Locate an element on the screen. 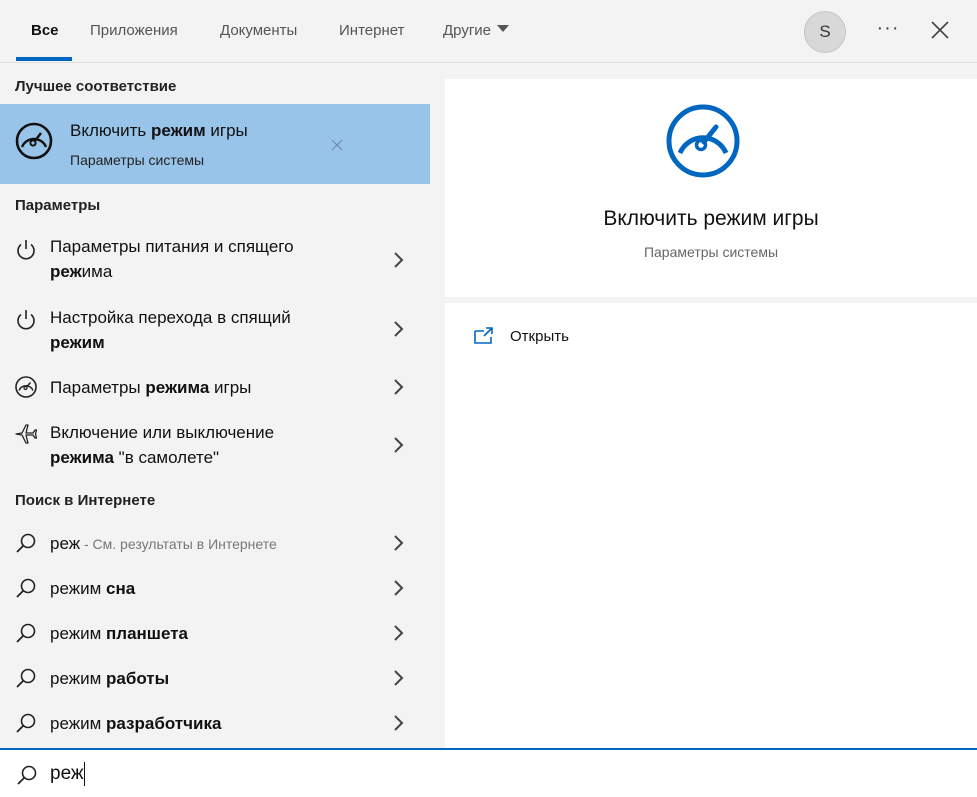  close-button is located at coordinates (940, 30).